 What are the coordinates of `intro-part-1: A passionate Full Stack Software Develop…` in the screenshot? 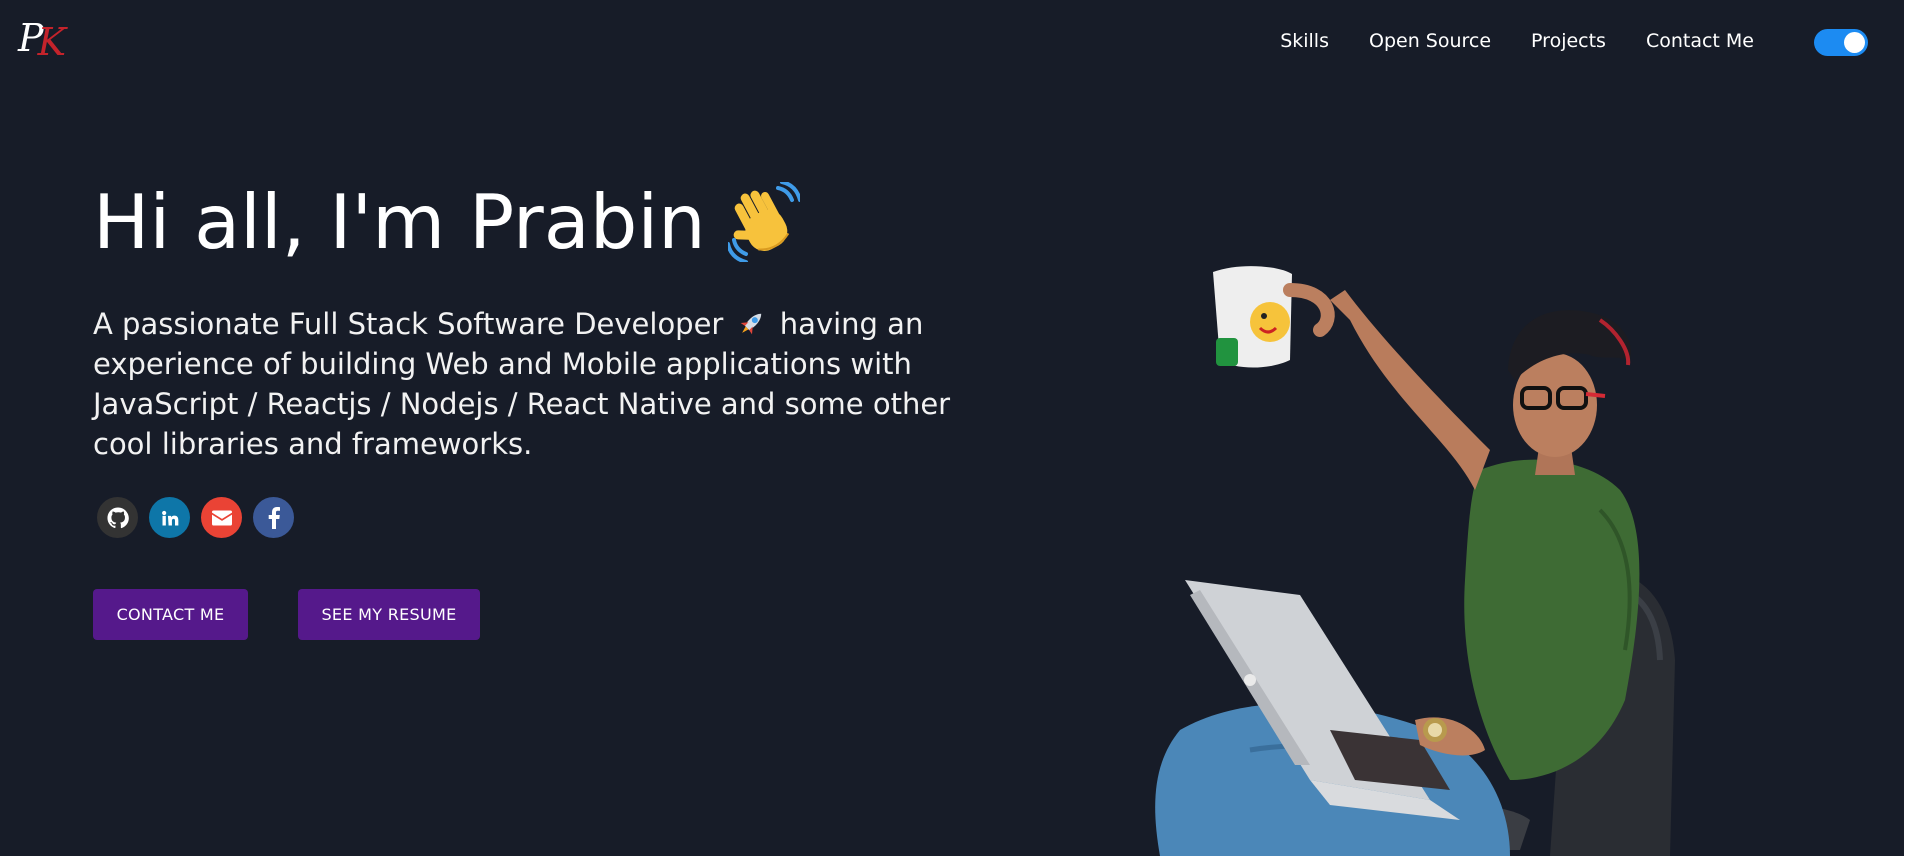 It's located at (413, 324).